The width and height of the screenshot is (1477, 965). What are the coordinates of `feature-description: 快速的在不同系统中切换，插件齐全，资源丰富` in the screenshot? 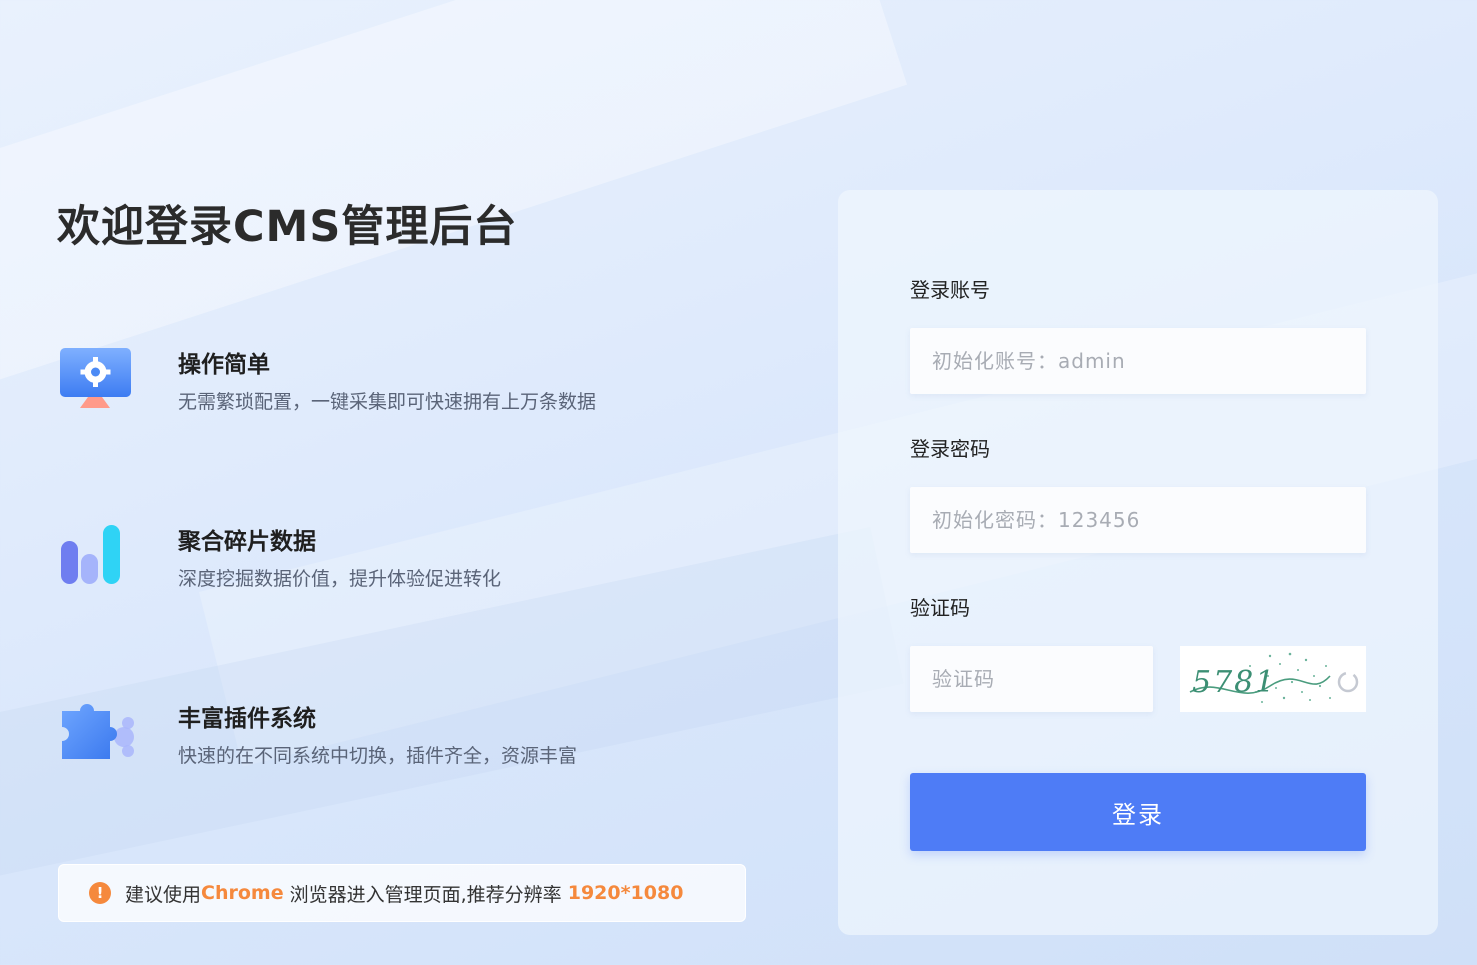 It's located at (378, 756).